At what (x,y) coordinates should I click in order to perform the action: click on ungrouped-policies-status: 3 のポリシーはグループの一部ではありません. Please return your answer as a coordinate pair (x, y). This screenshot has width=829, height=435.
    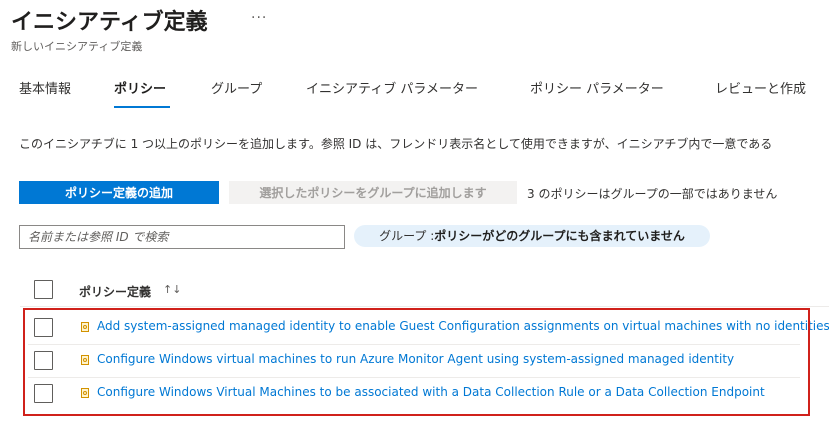
    Looking at the image, I should click on (652, 194).